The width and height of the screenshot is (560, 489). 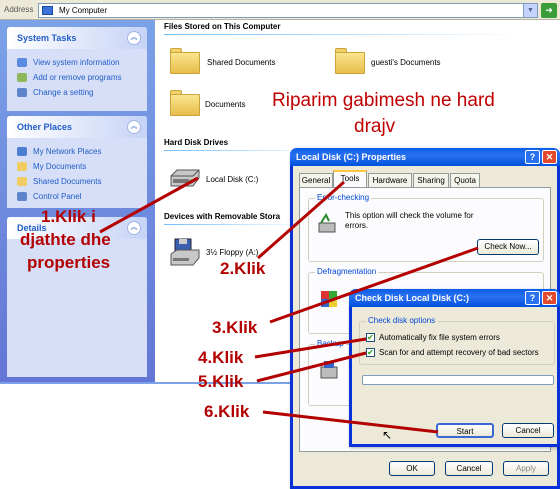 What do you see at coordinates (243, 268) in the screenshot?
I see `annotation-step2: 2.Klik` at bounding box center [243, 268].